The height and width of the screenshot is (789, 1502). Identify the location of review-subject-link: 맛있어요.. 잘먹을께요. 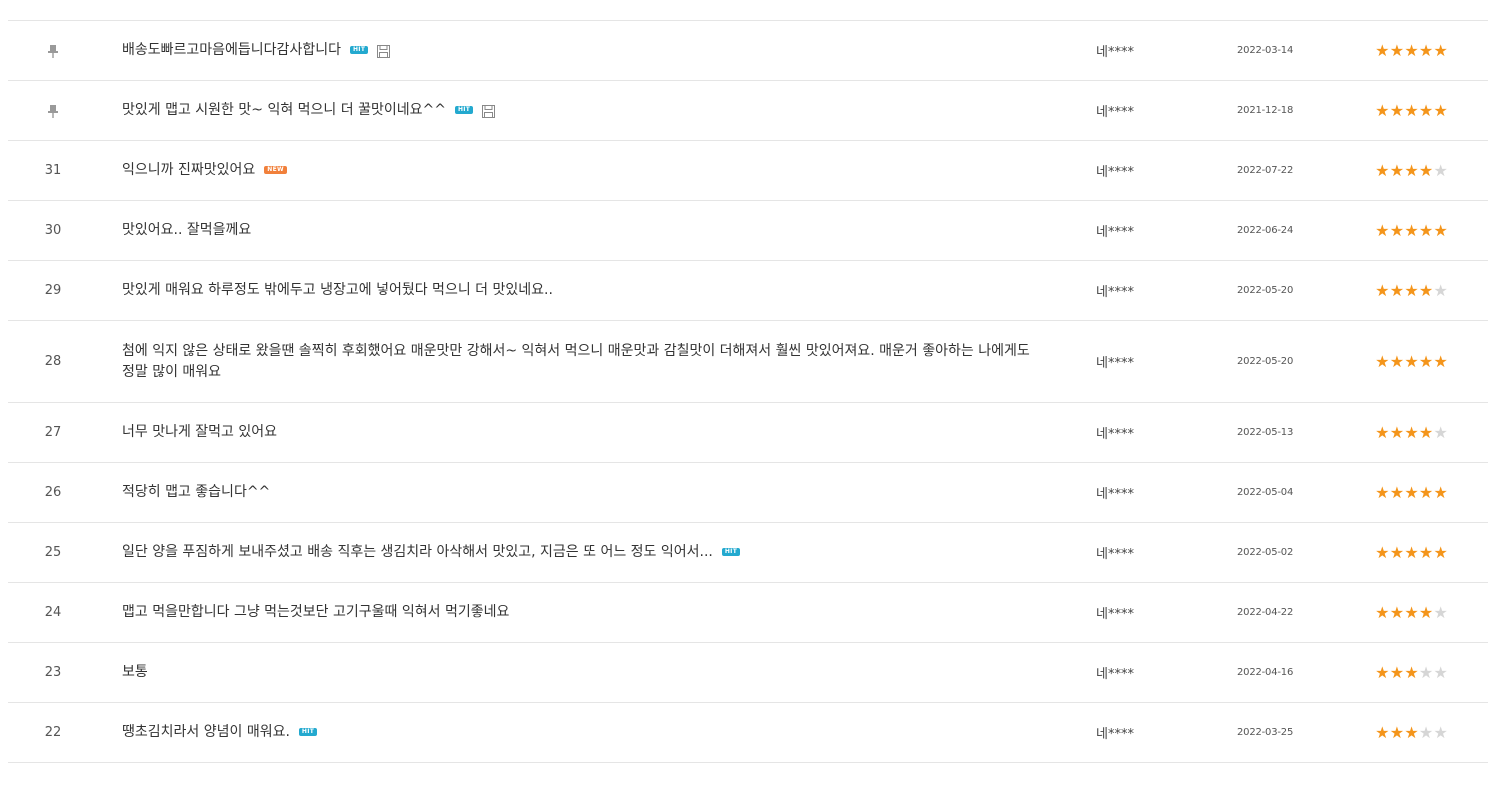
(186, 230).